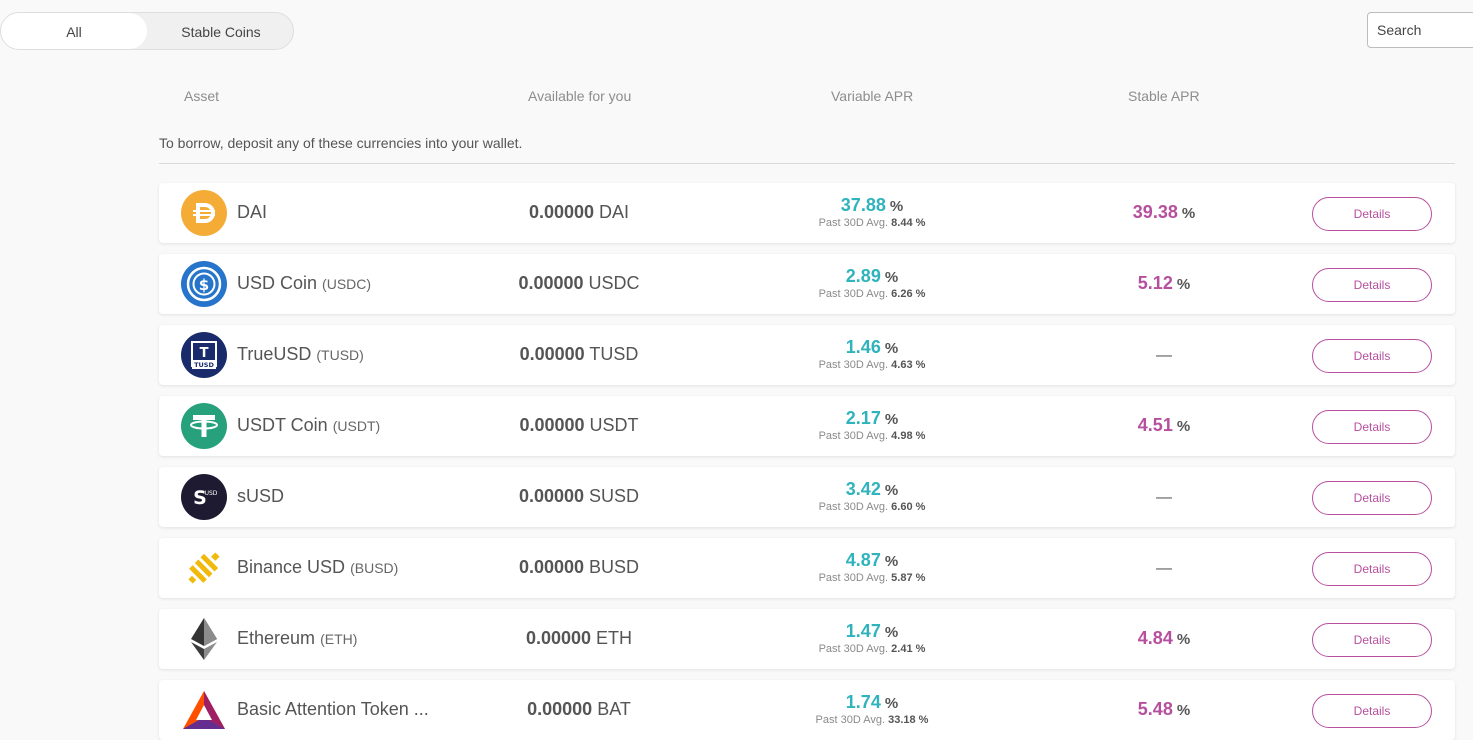 The image size is (1473, 740). I want to click on variable-apr-value: 1.46, so click(863, 347).